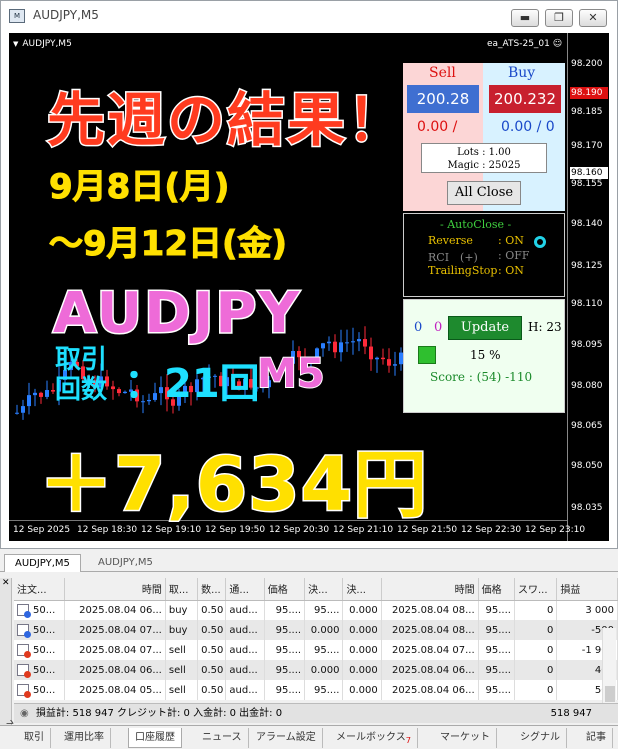  I want to click on restore-button: ❐, so click(559, 18).